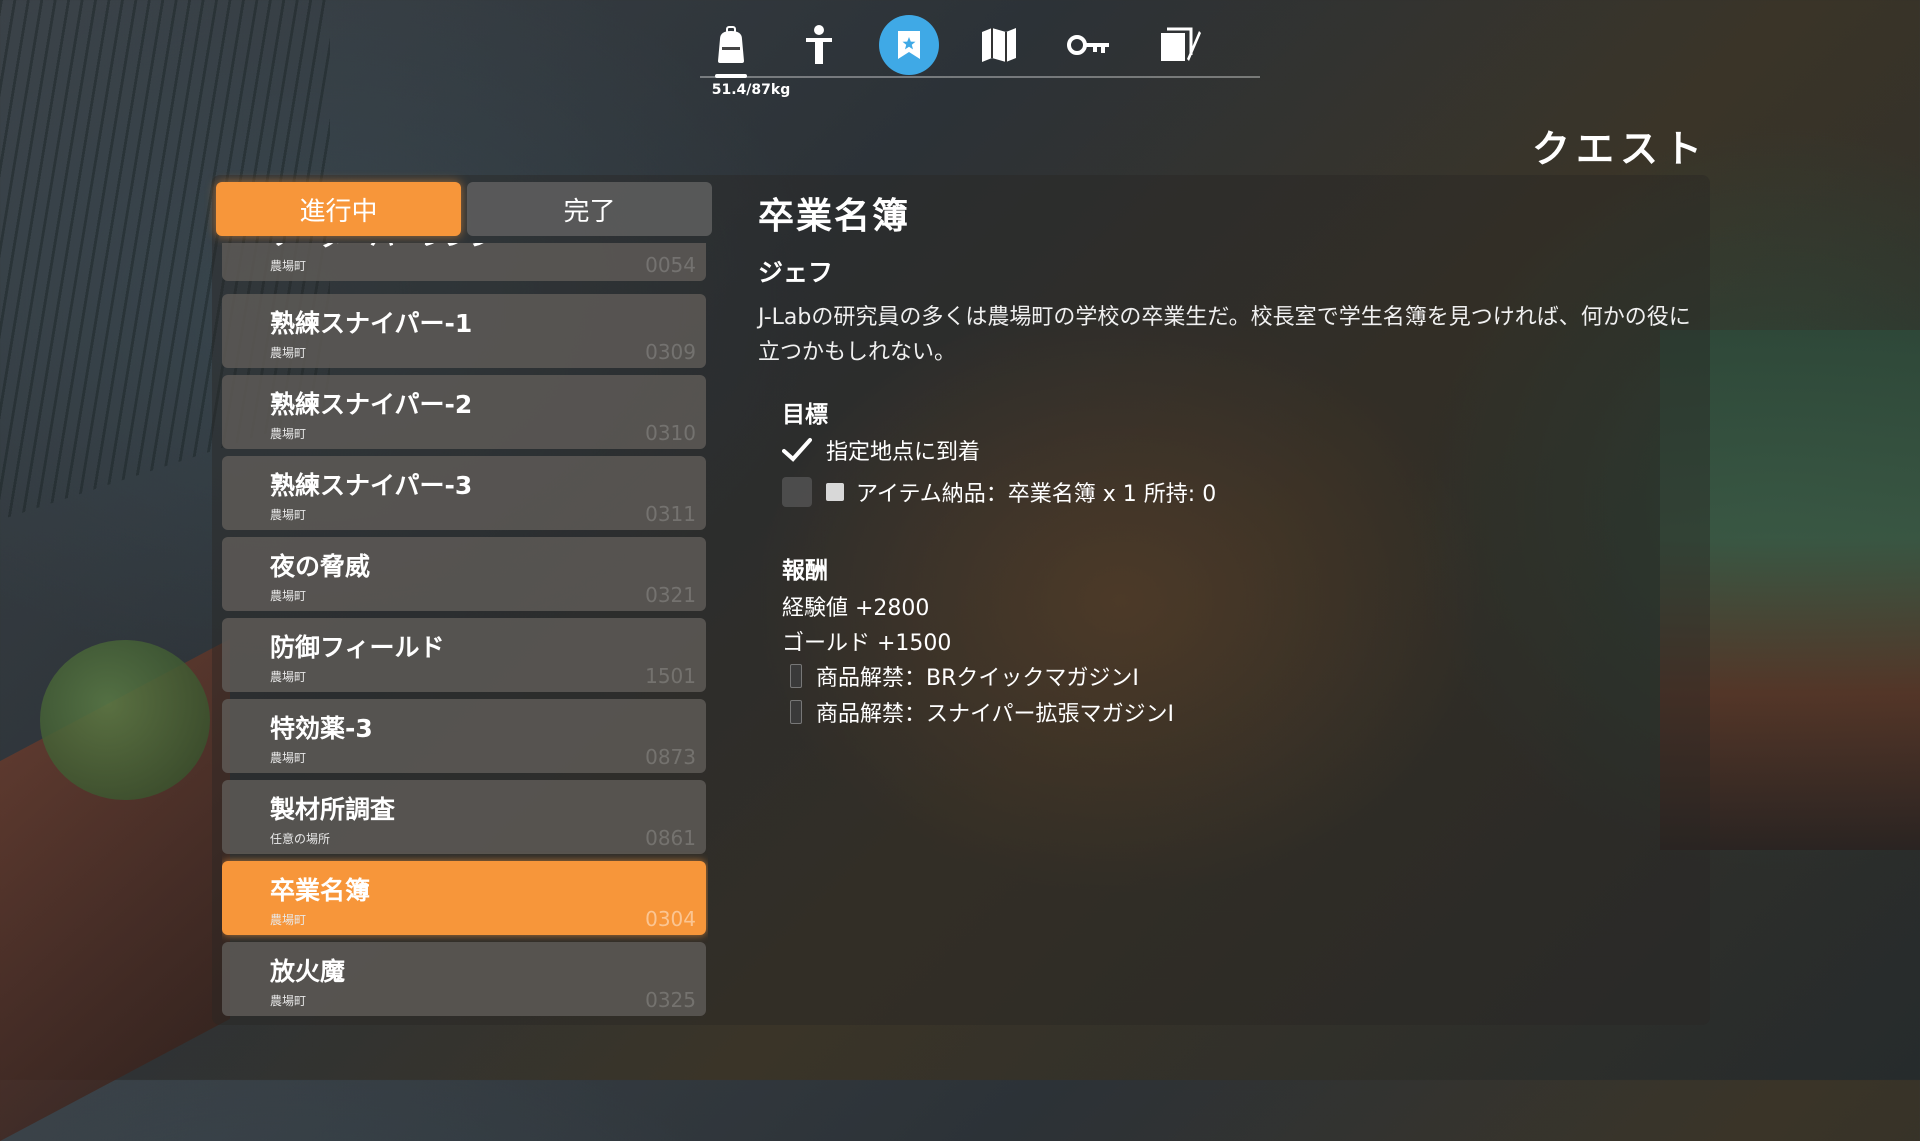 The width and height of the screenshot is (1920, 1141). Describe the element at coordinates (464, 817) in the screenshot. I see `quest-list-item: 製材所調査 任意の場所 0861` at that location.